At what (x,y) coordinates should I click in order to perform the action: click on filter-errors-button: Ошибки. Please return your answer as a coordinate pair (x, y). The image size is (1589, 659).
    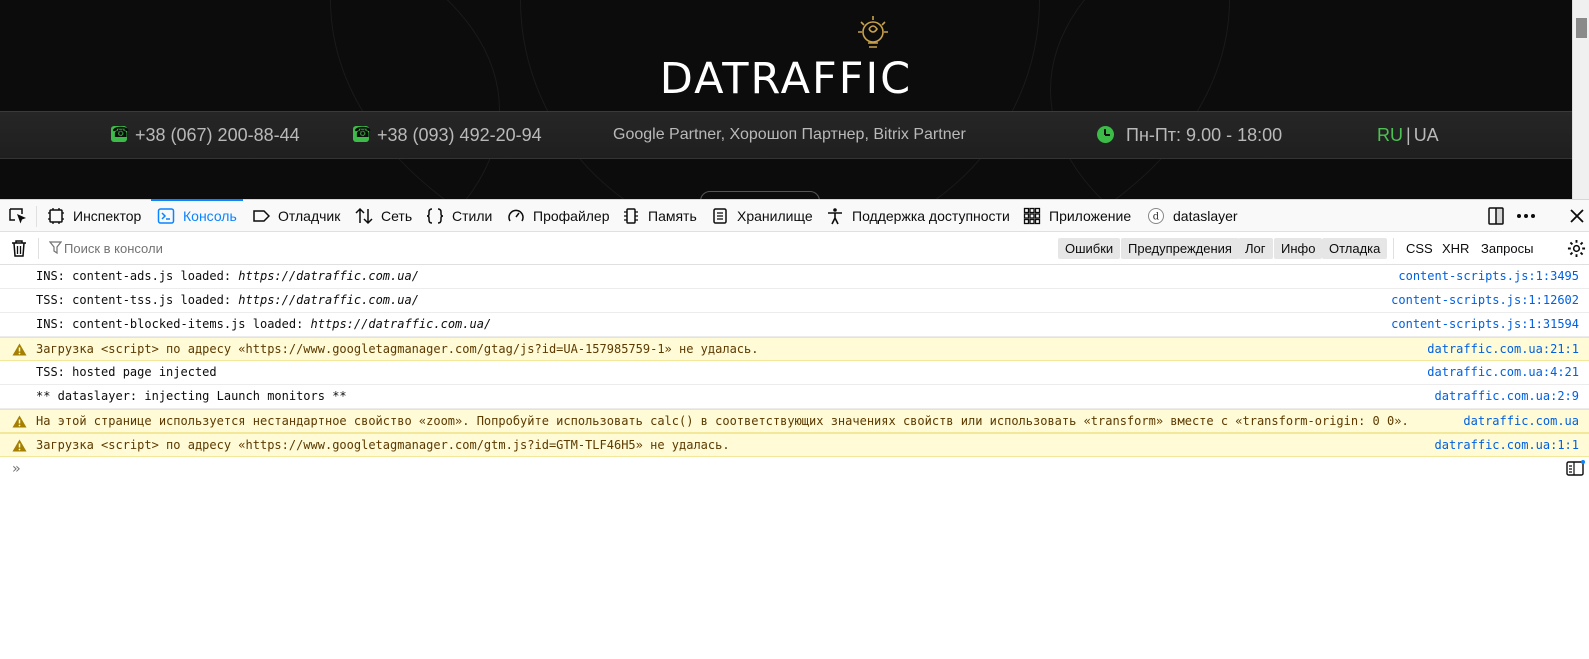
    Looking at the image, I should click on (1089, 248).